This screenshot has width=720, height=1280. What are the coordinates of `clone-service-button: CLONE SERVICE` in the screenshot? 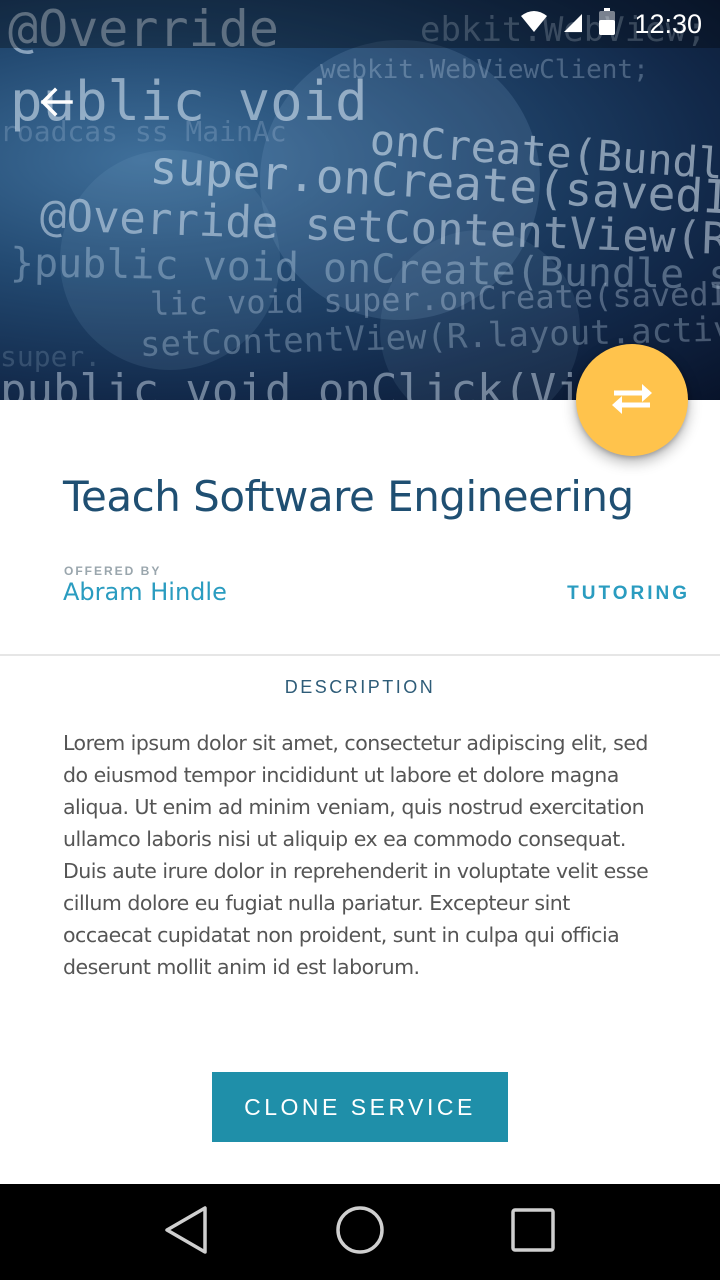 It's located at (360, 1107).